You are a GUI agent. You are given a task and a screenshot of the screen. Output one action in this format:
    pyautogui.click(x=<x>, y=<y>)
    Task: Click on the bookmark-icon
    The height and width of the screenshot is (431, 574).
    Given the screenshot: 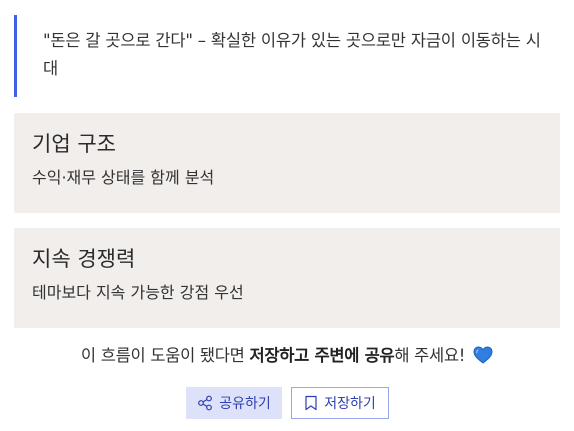 What is the action you would take?
    pyautogui.click(x=311, y=403)
    